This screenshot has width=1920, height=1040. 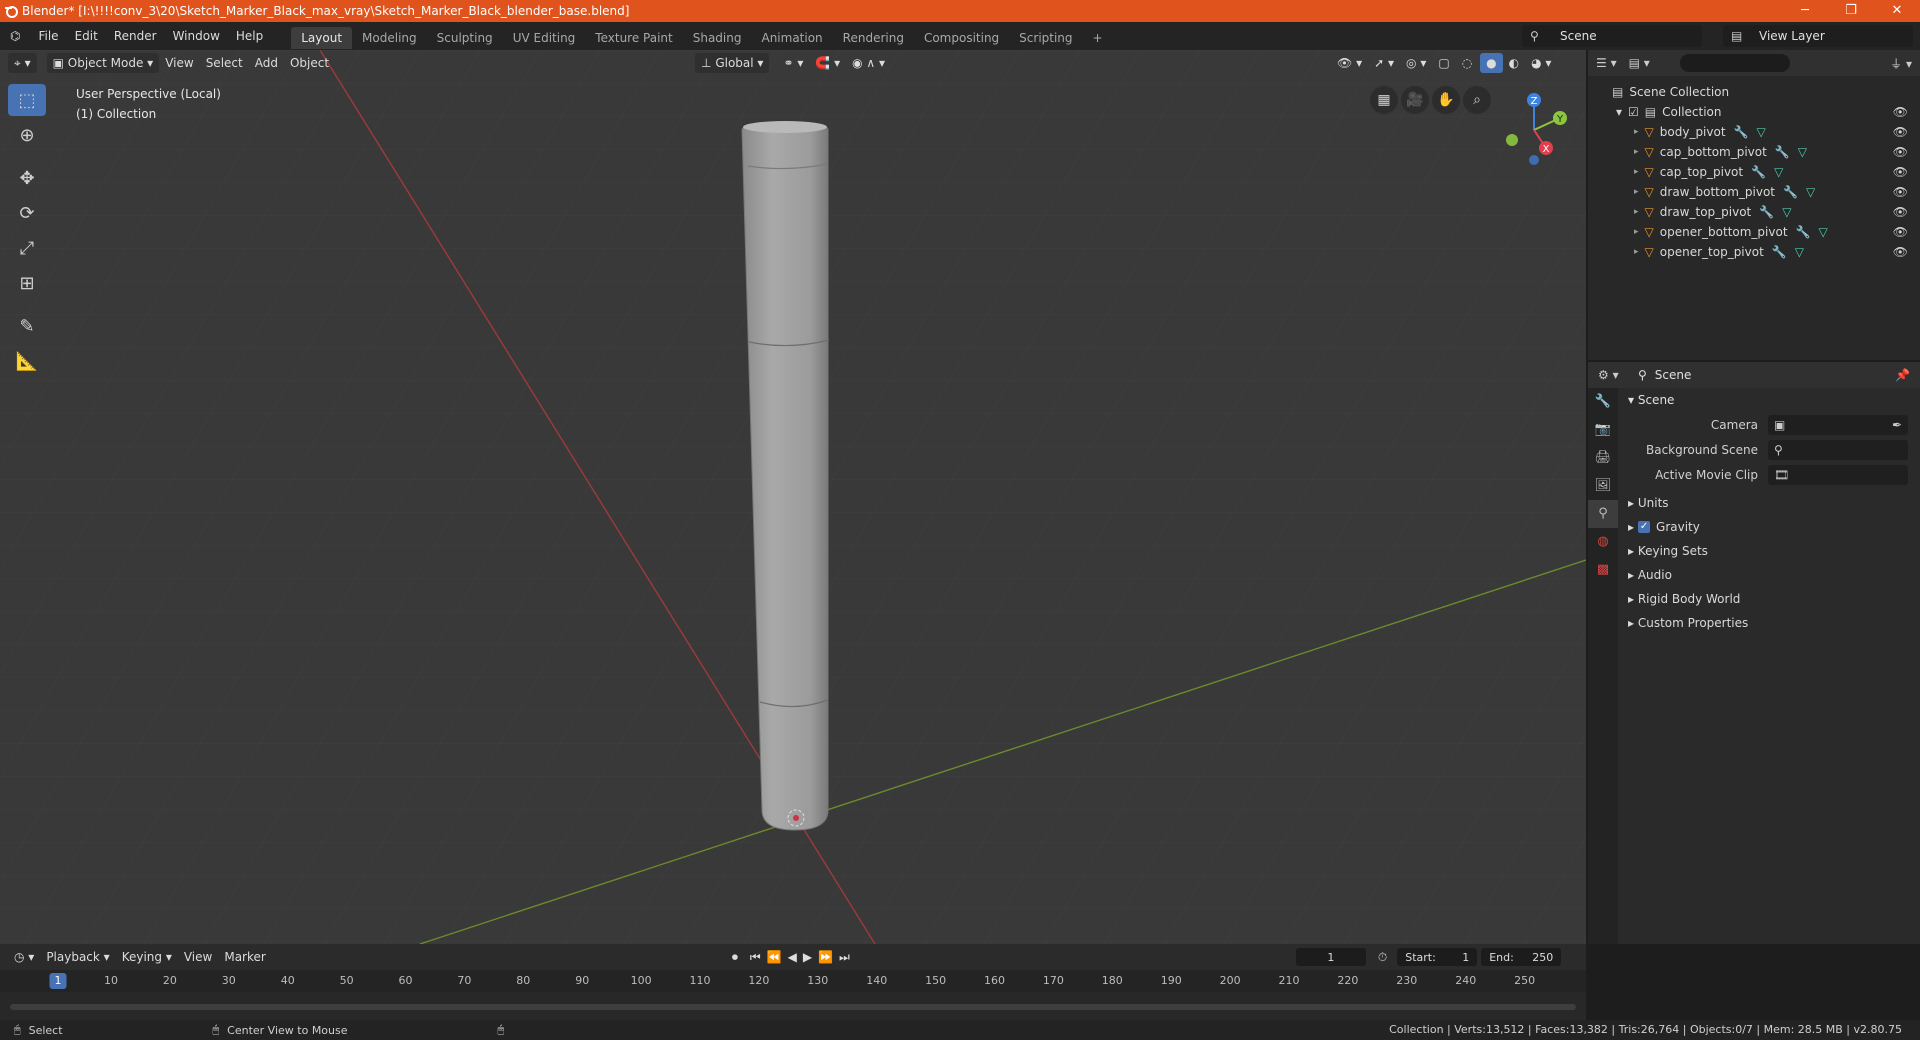 I want to click on rigid-body-world-panel: ▸ Rigid Body World, so click(x=1770, y=599).